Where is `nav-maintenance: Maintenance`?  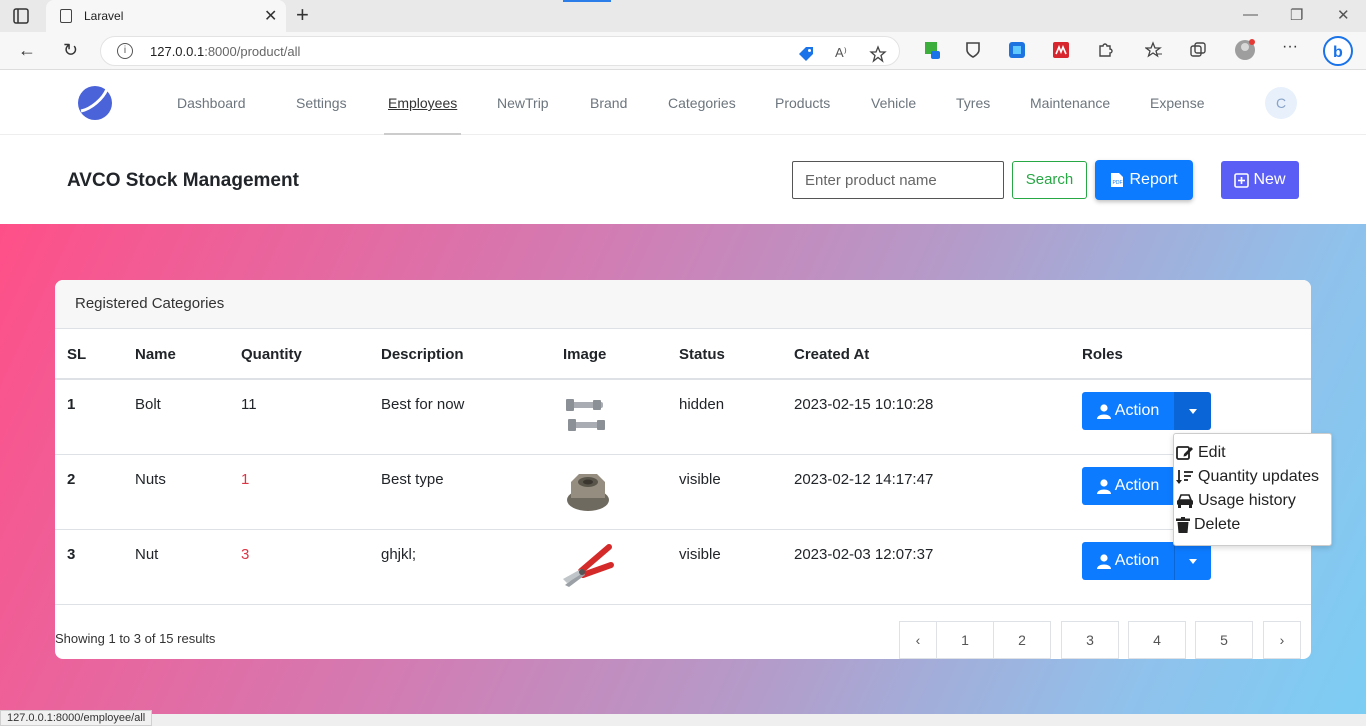 nav-maintenance: Maintenance is located at coordinates (1070, 103).